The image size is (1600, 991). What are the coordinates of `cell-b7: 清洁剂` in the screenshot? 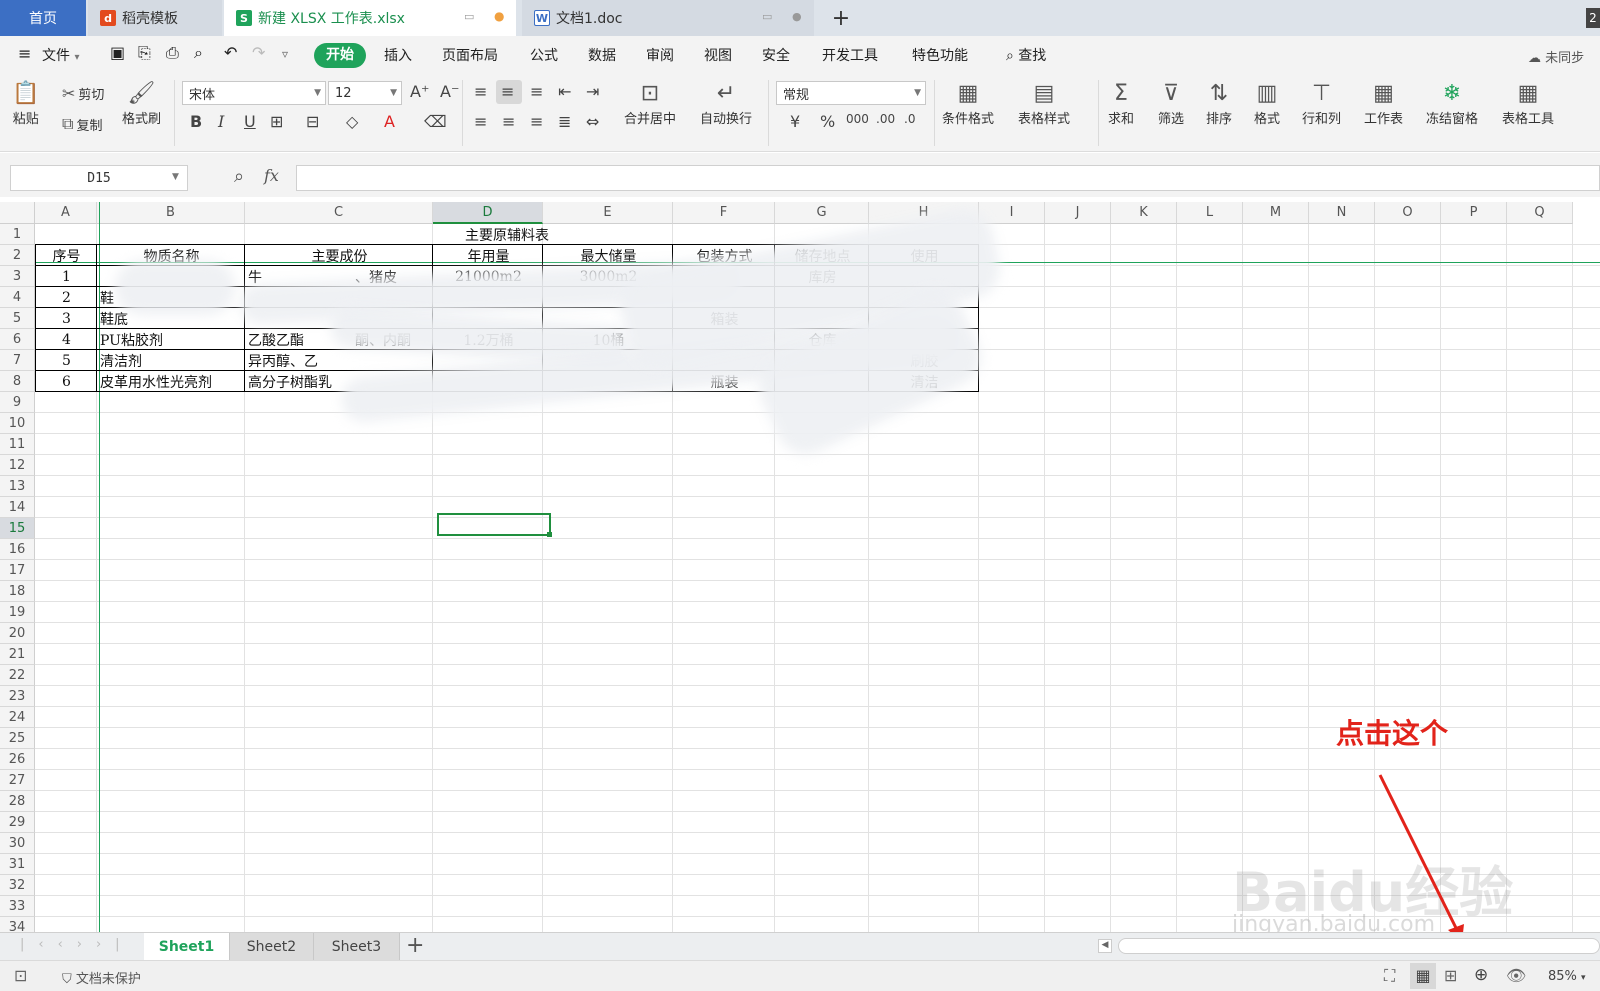 It's located at (171, 360).